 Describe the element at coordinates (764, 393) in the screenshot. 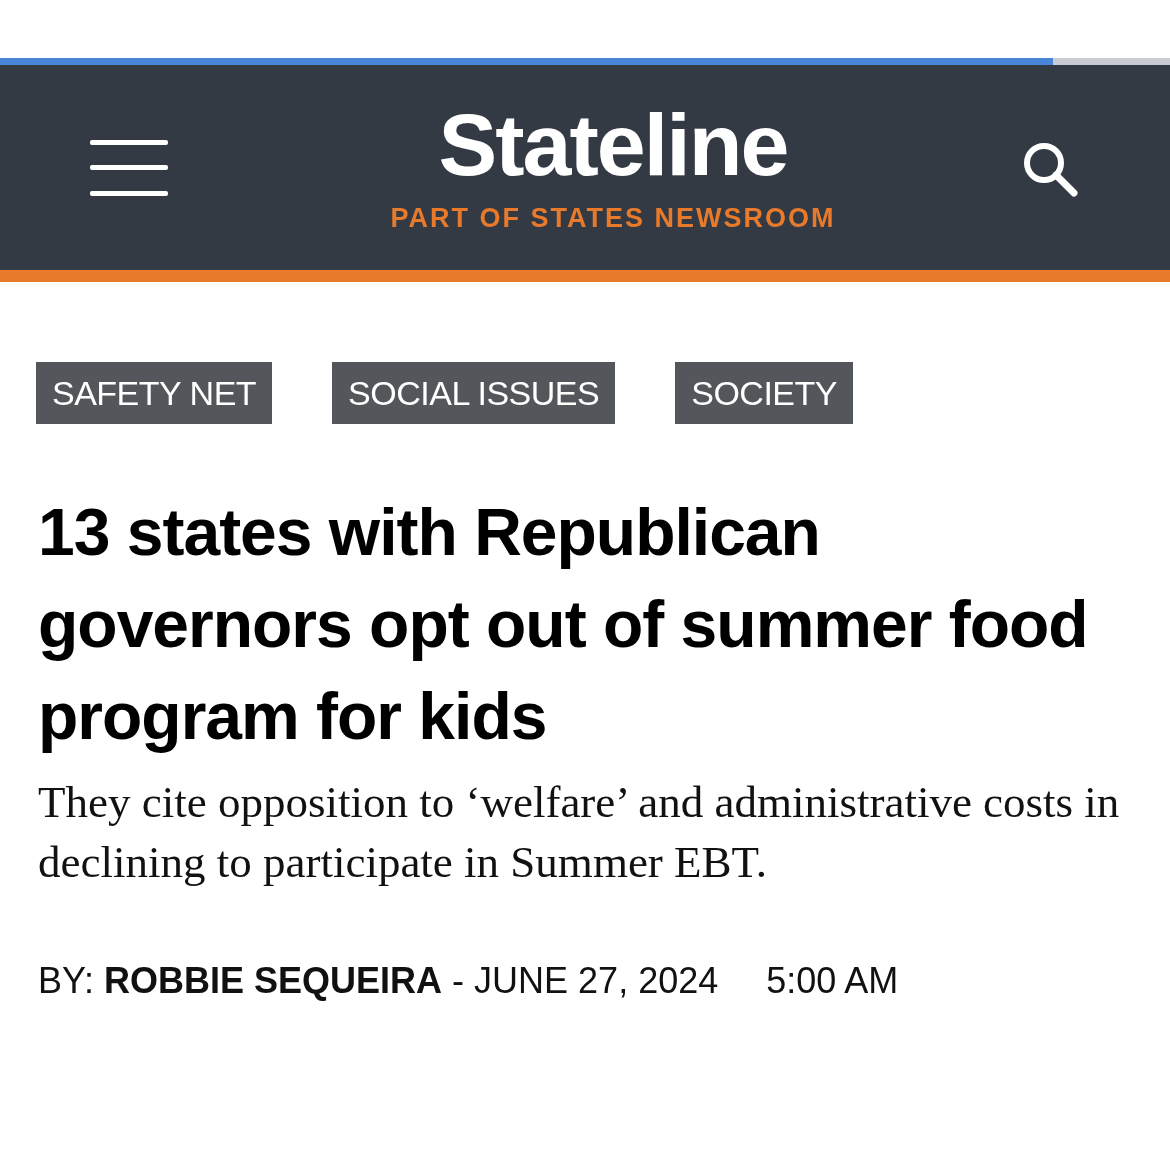

I see `category-tag: SOCIETY` at that location.